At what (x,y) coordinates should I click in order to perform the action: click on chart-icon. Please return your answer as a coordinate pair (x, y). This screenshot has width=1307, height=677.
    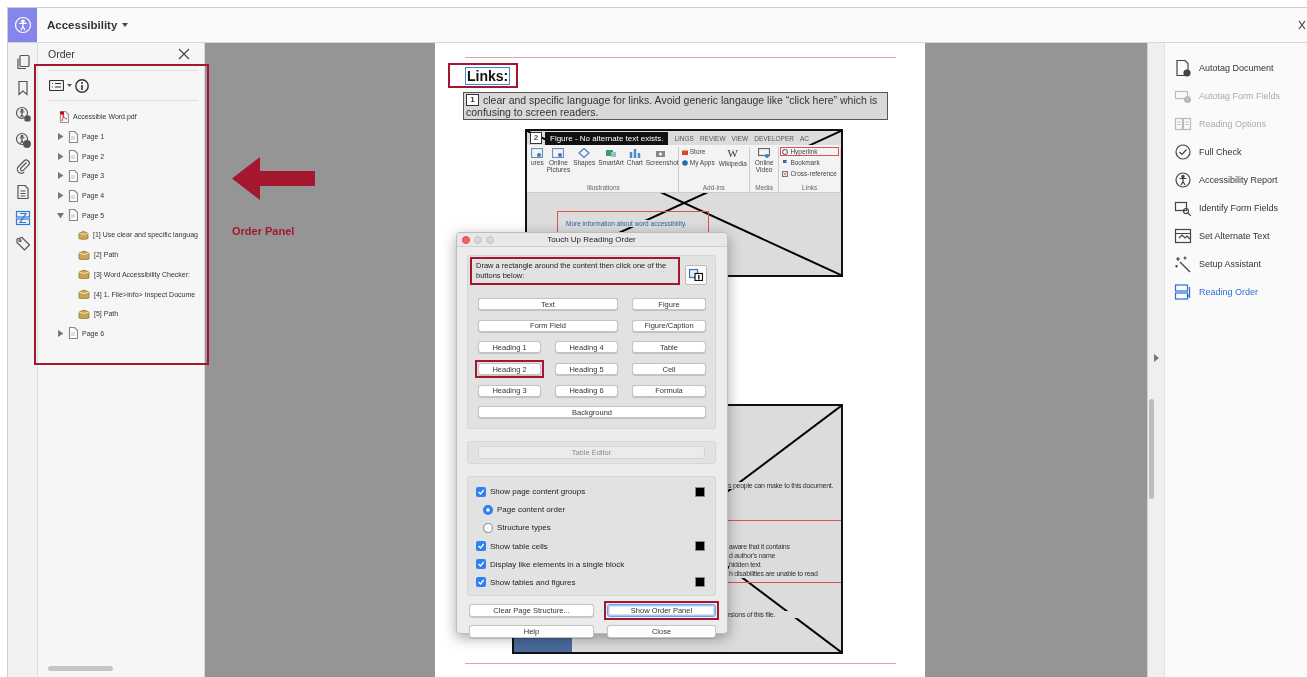
    Looking at the image, I should click on (634, 153).